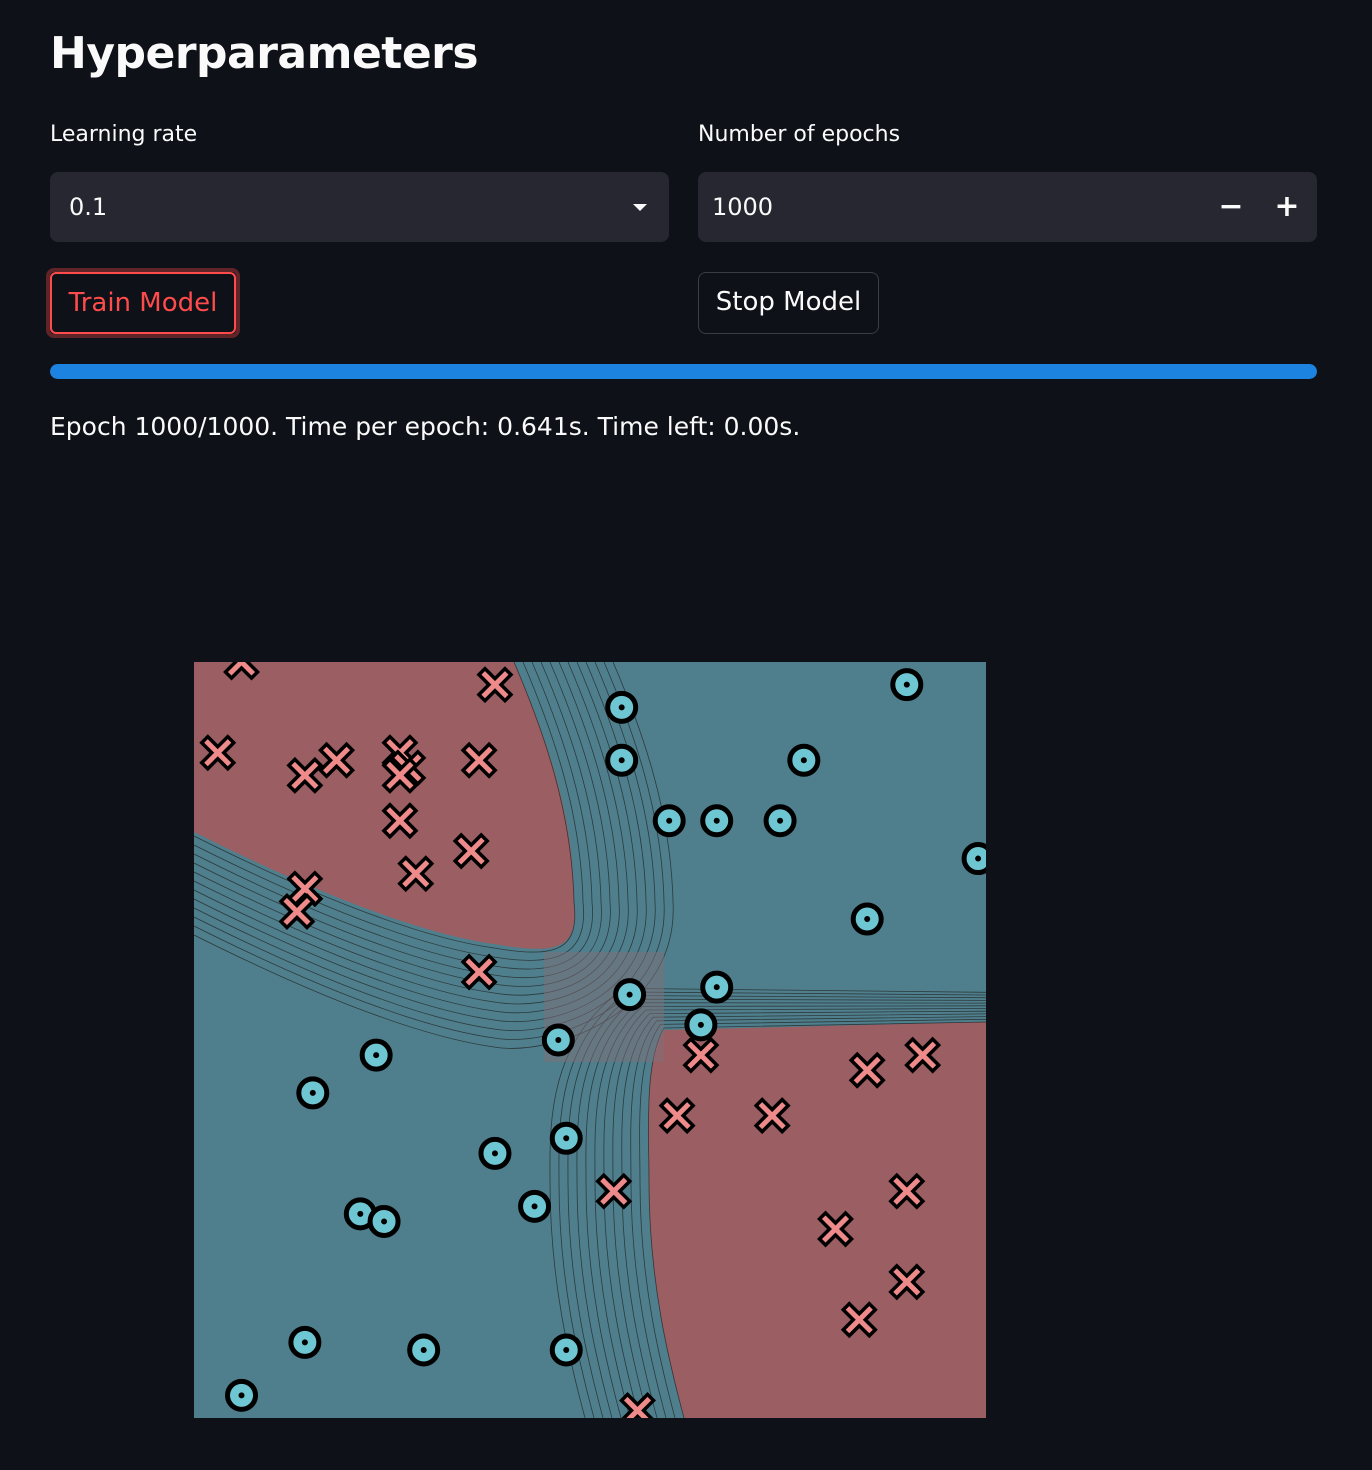 This screenshot has height=1470, width=1372. What do you see at coordinates (1231, 207) in the screenshot?
I see `epochs-decrement-button: −` at bounding box center [1231, 207].